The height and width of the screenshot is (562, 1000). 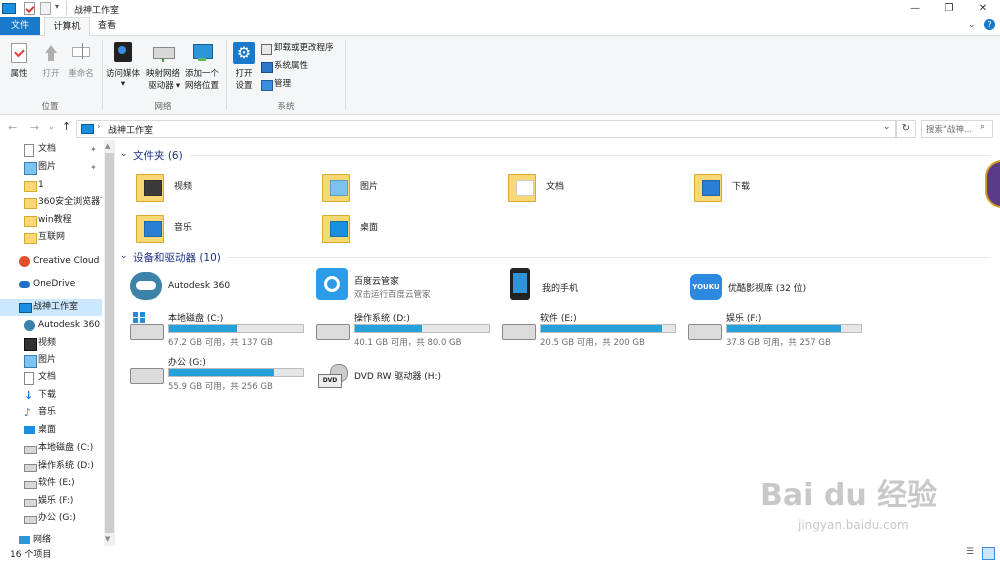 I want to click on restore-button: ❐, so click(x=949, y=8).